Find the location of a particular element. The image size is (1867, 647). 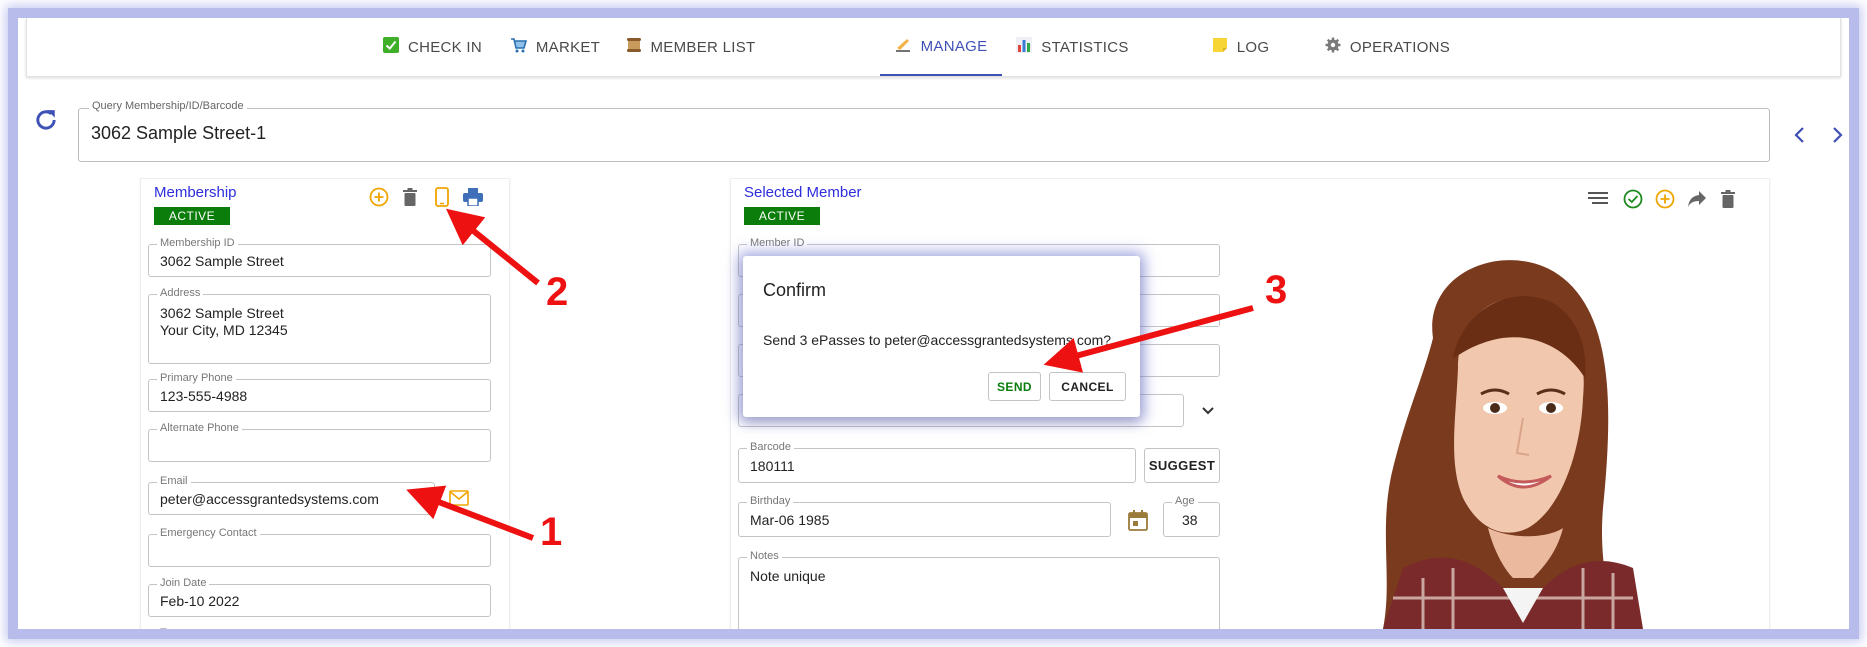

field-label: Membership ID is located at coordinates (197, 243).